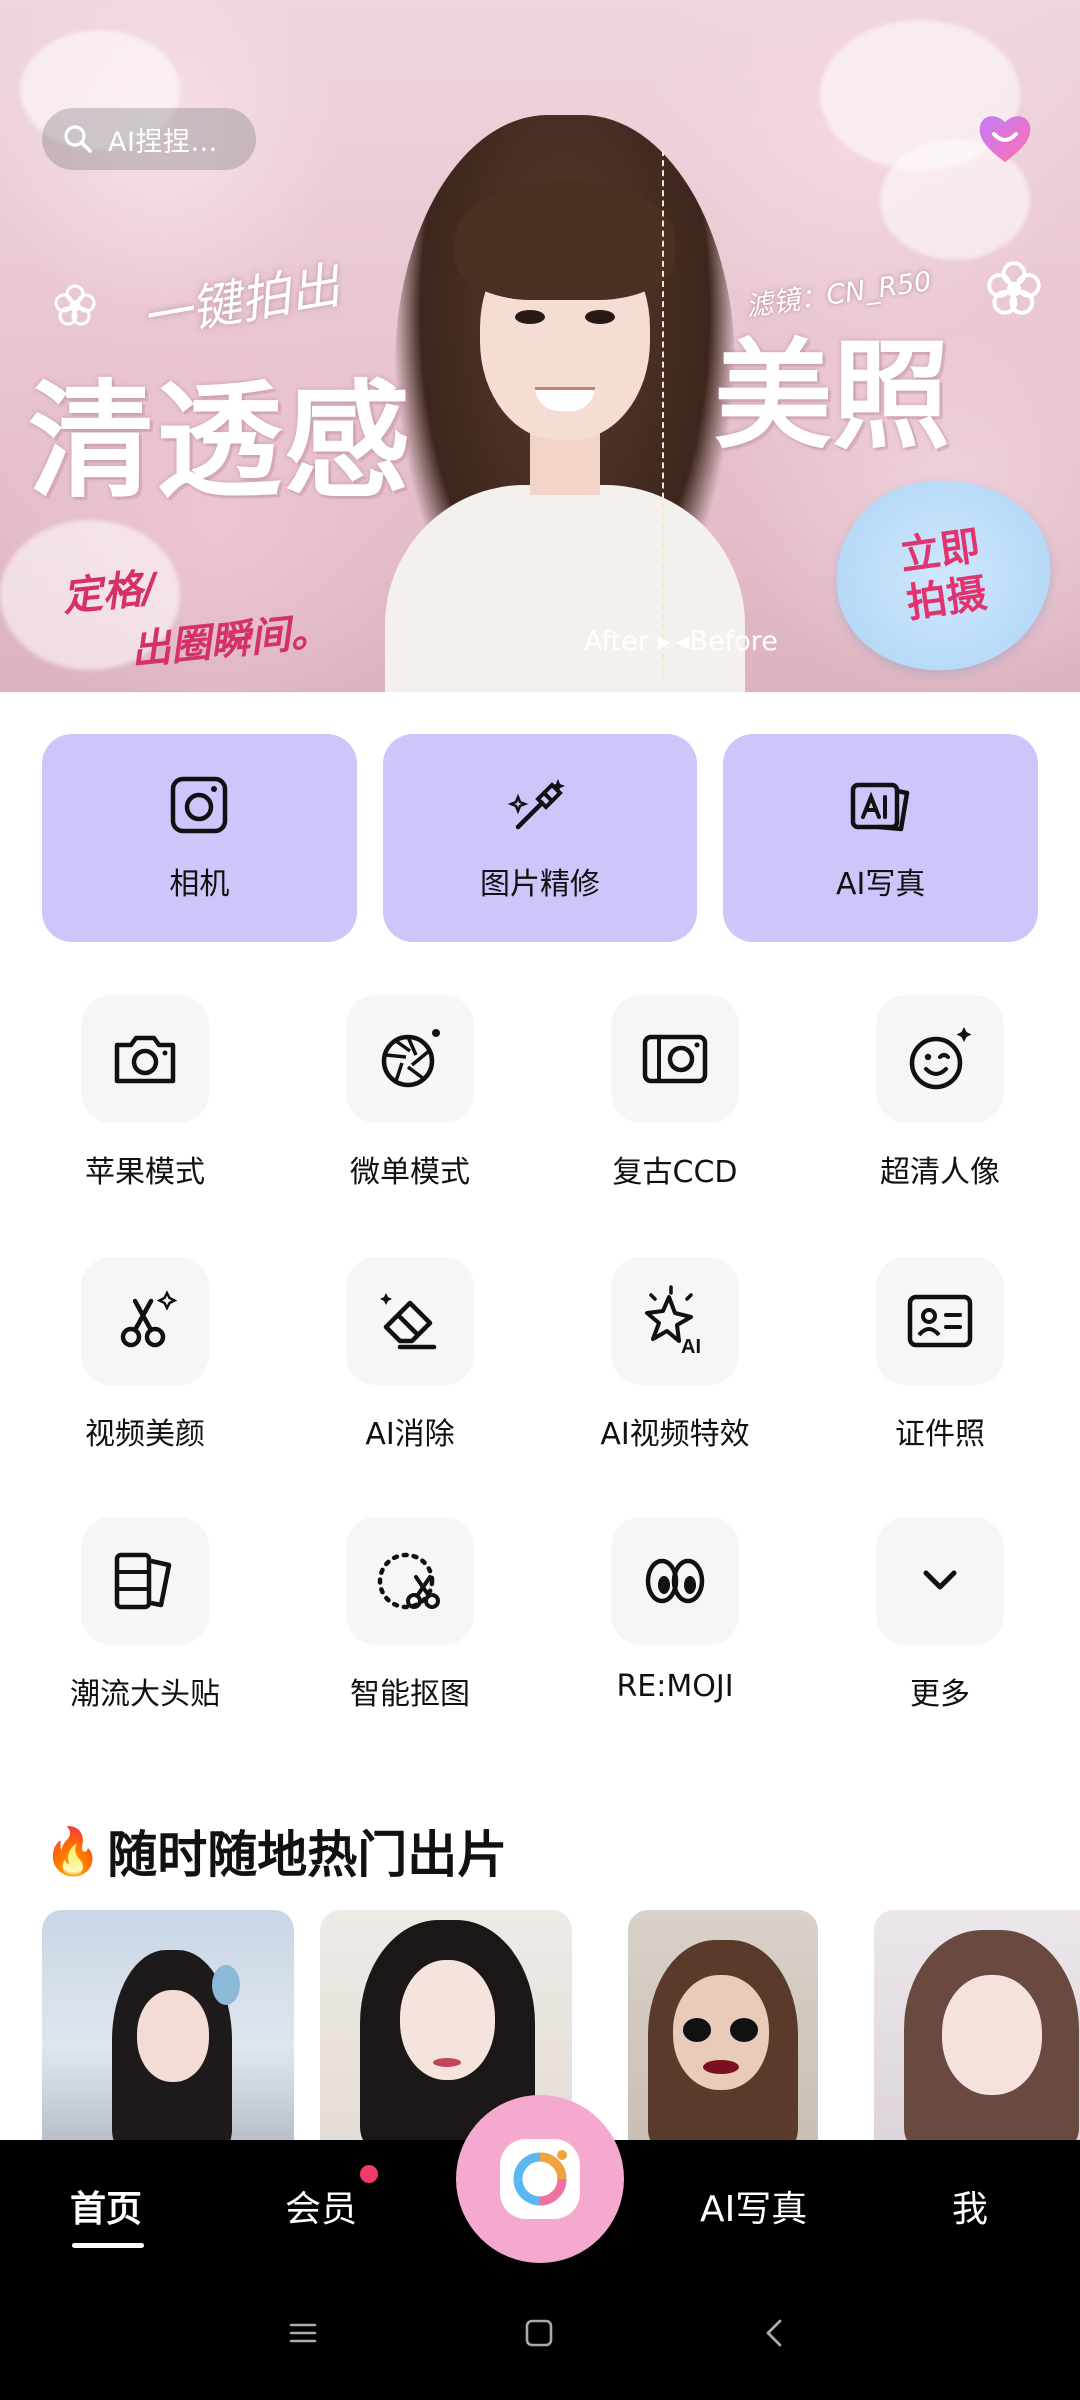  I want to click on photo-sticker-tool: 潮流大头贴, so click(145, 1617).